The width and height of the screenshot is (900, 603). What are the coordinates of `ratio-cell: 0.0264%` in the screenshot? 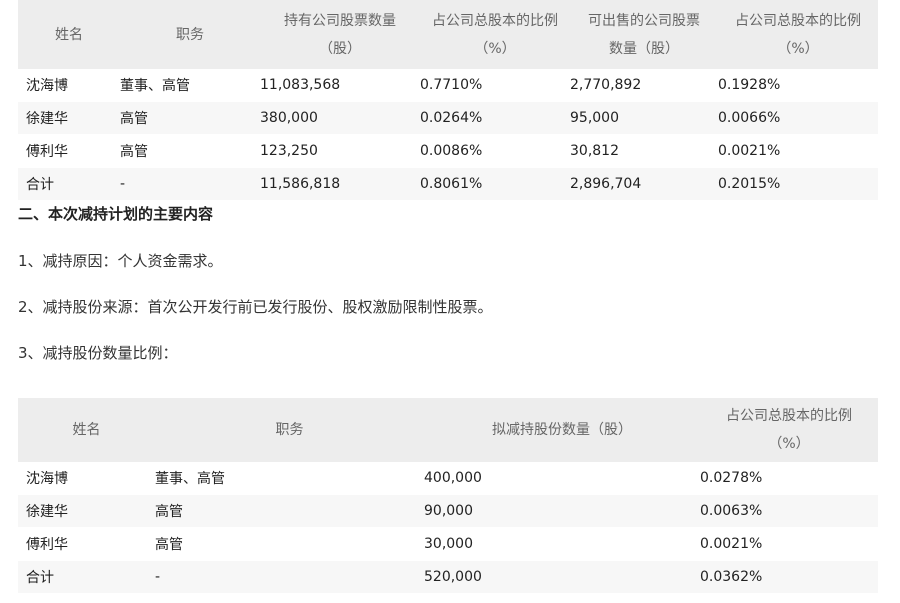 It's located at (495, 118).